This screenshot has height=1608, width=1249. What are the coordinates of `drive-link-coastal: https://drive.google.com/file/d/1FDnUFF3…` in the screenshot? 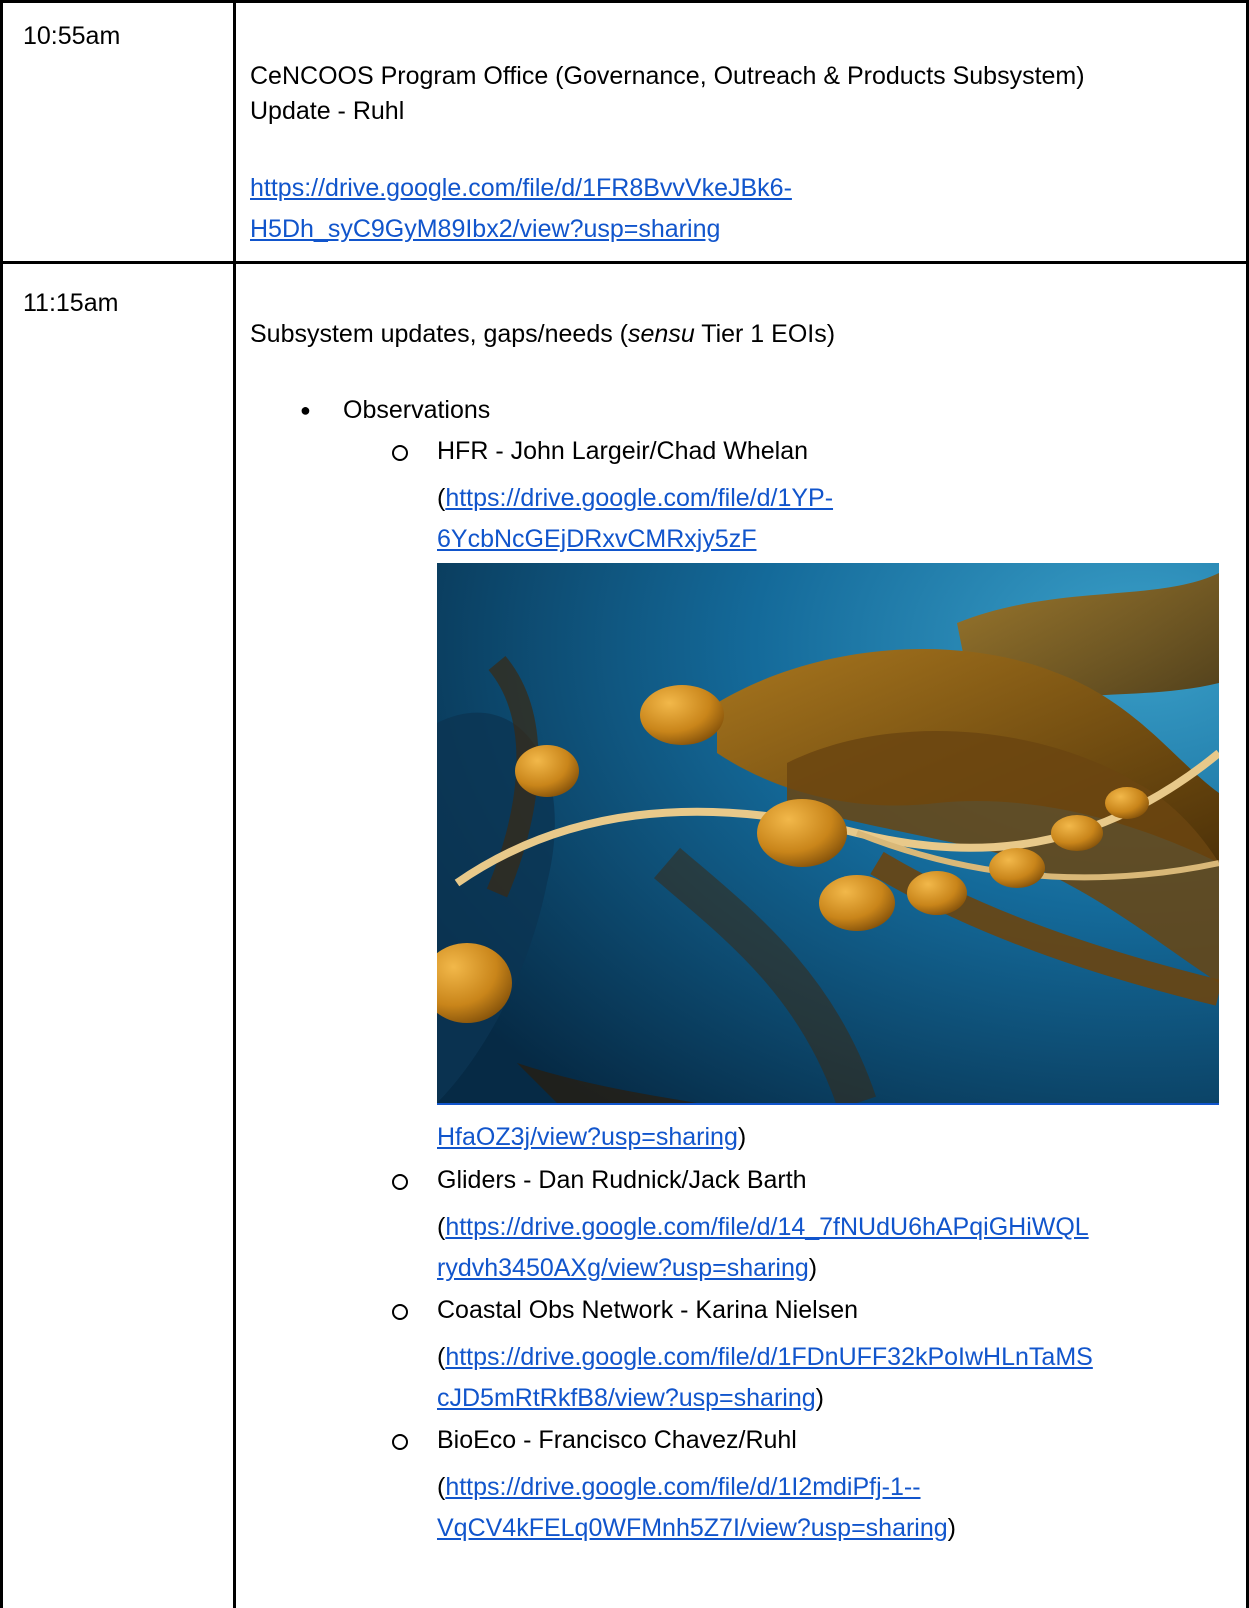 It's located at (769, 1357).